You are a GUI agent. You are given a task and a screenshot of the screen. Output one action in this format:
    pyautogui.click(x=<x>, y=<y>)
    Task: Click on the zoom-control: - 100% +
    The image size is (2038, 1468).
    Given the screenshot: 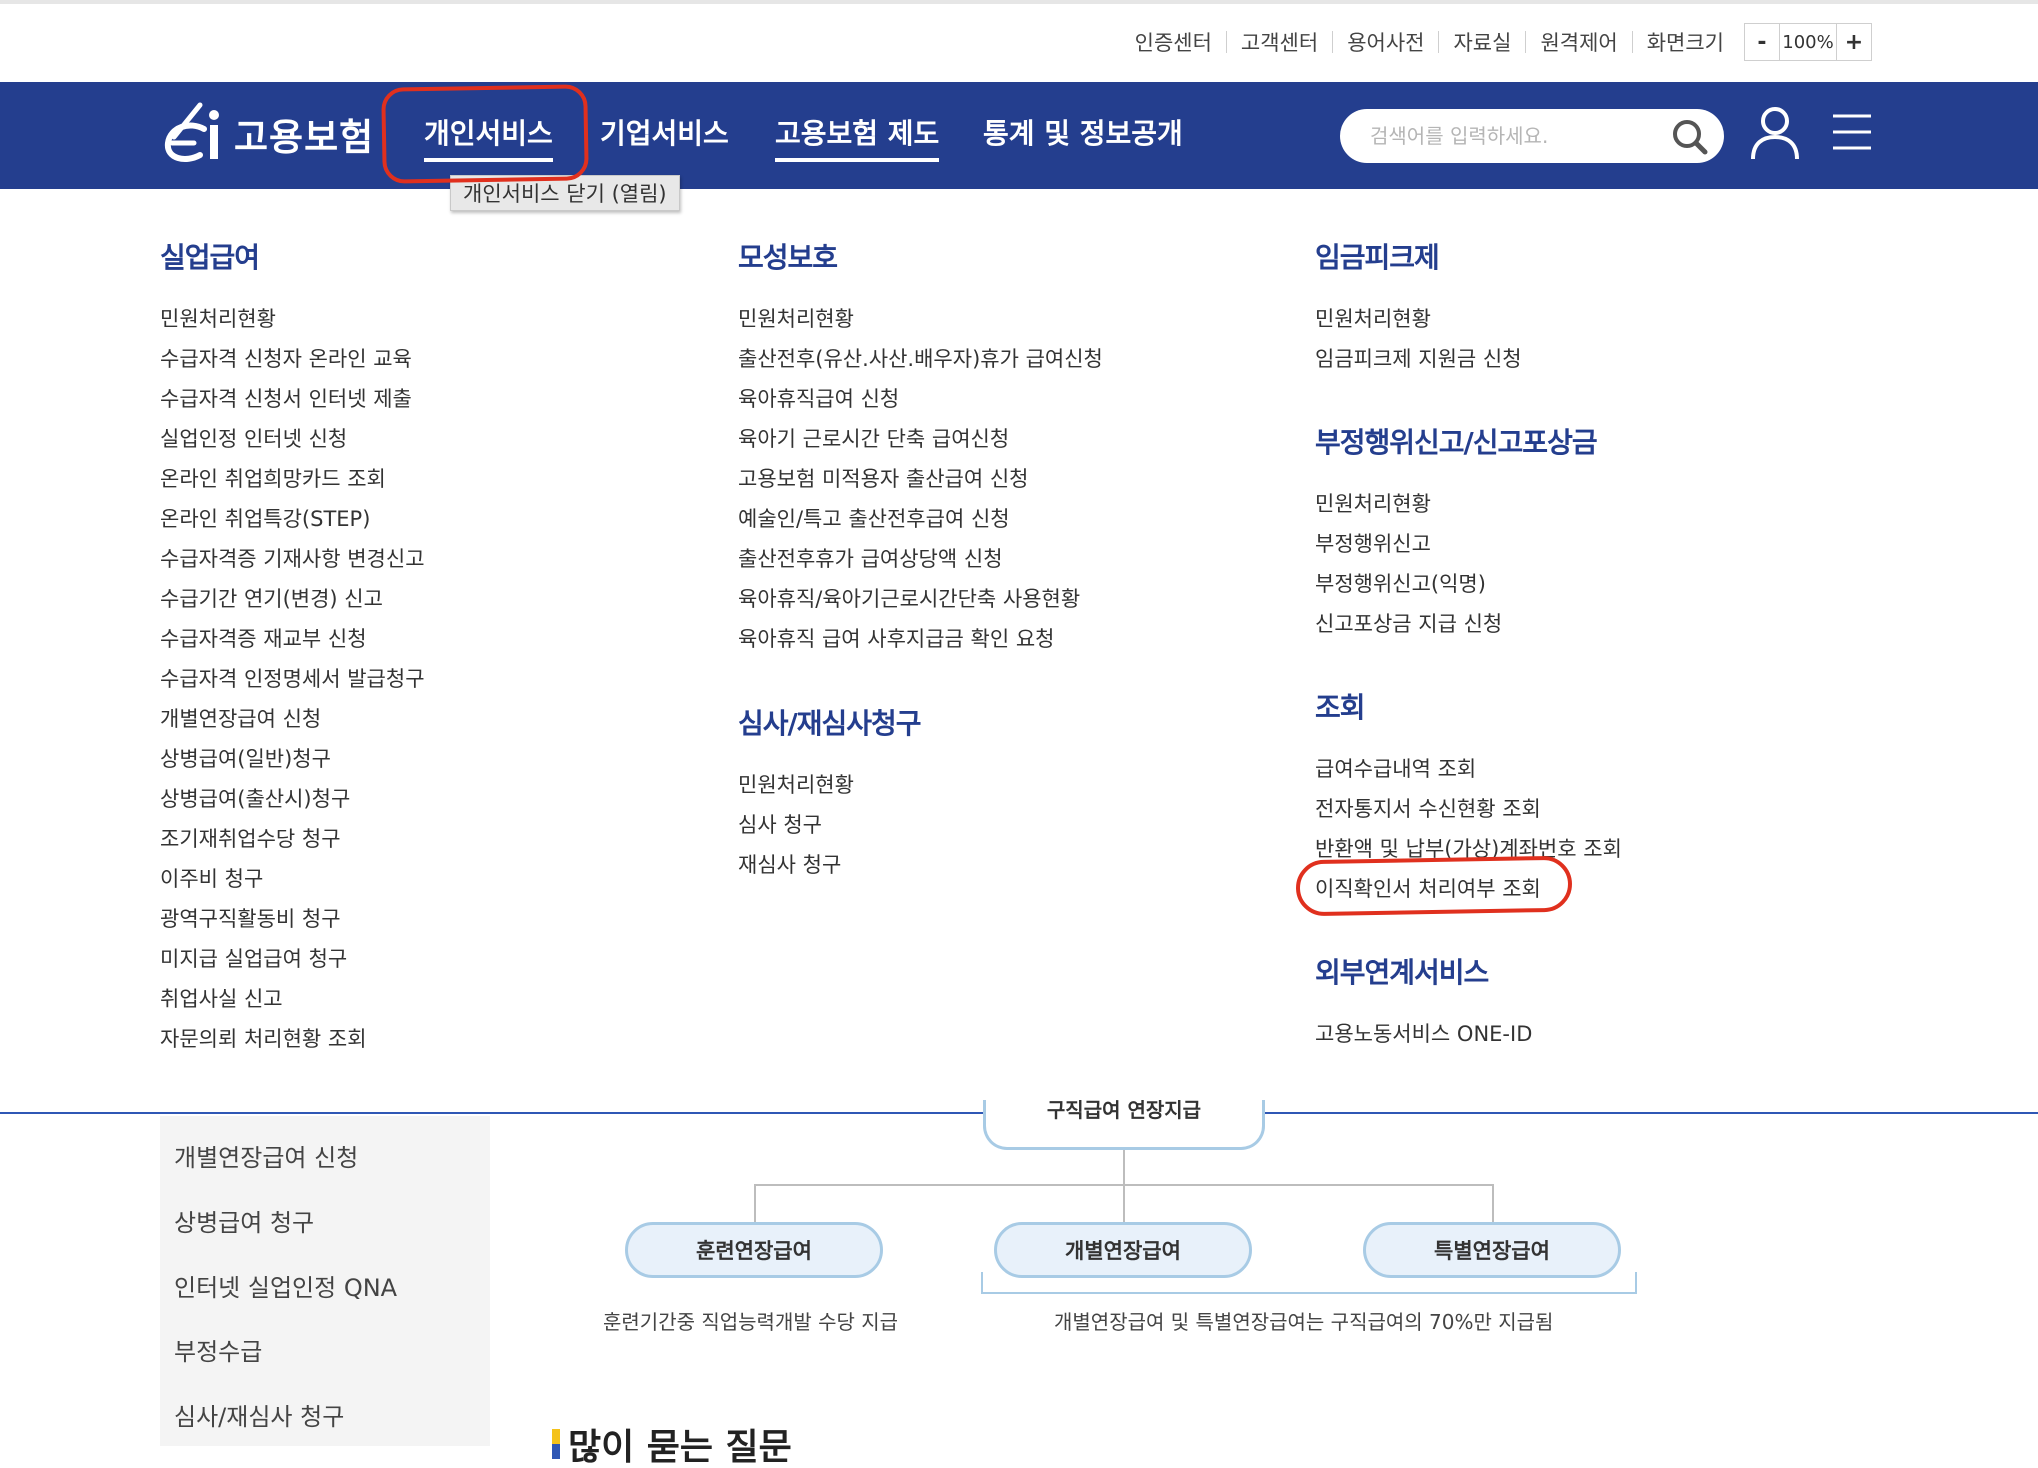 What is the action you would take?
    pyautogui.click(x=1808, y=42)
    